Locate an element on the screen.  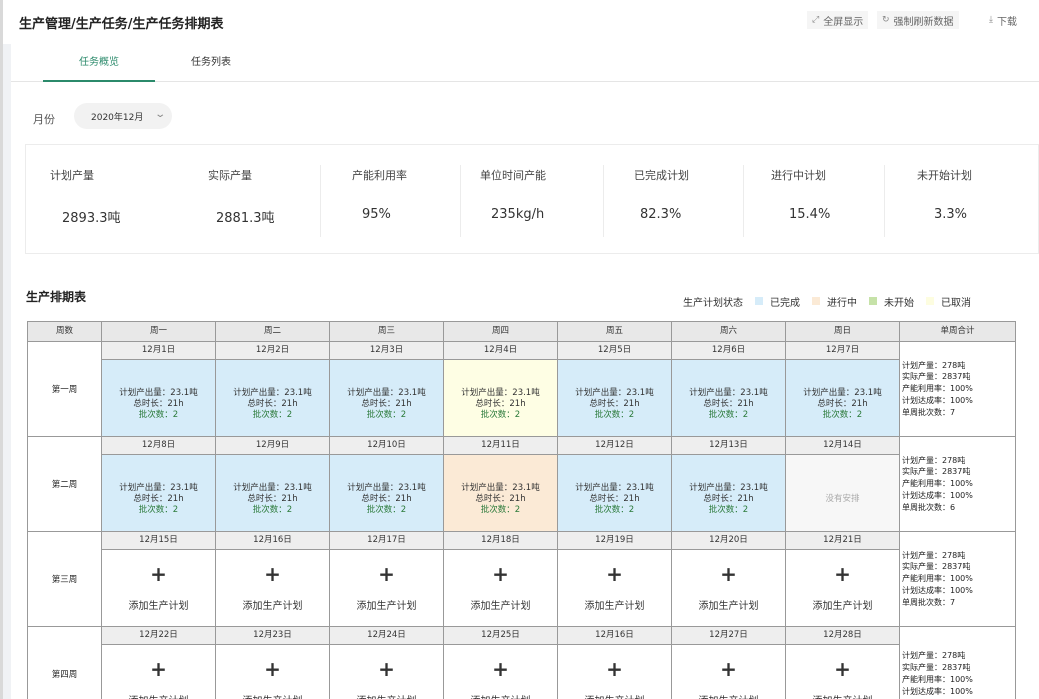
stat-value: 82.3% is located at coordinates (661, 214).